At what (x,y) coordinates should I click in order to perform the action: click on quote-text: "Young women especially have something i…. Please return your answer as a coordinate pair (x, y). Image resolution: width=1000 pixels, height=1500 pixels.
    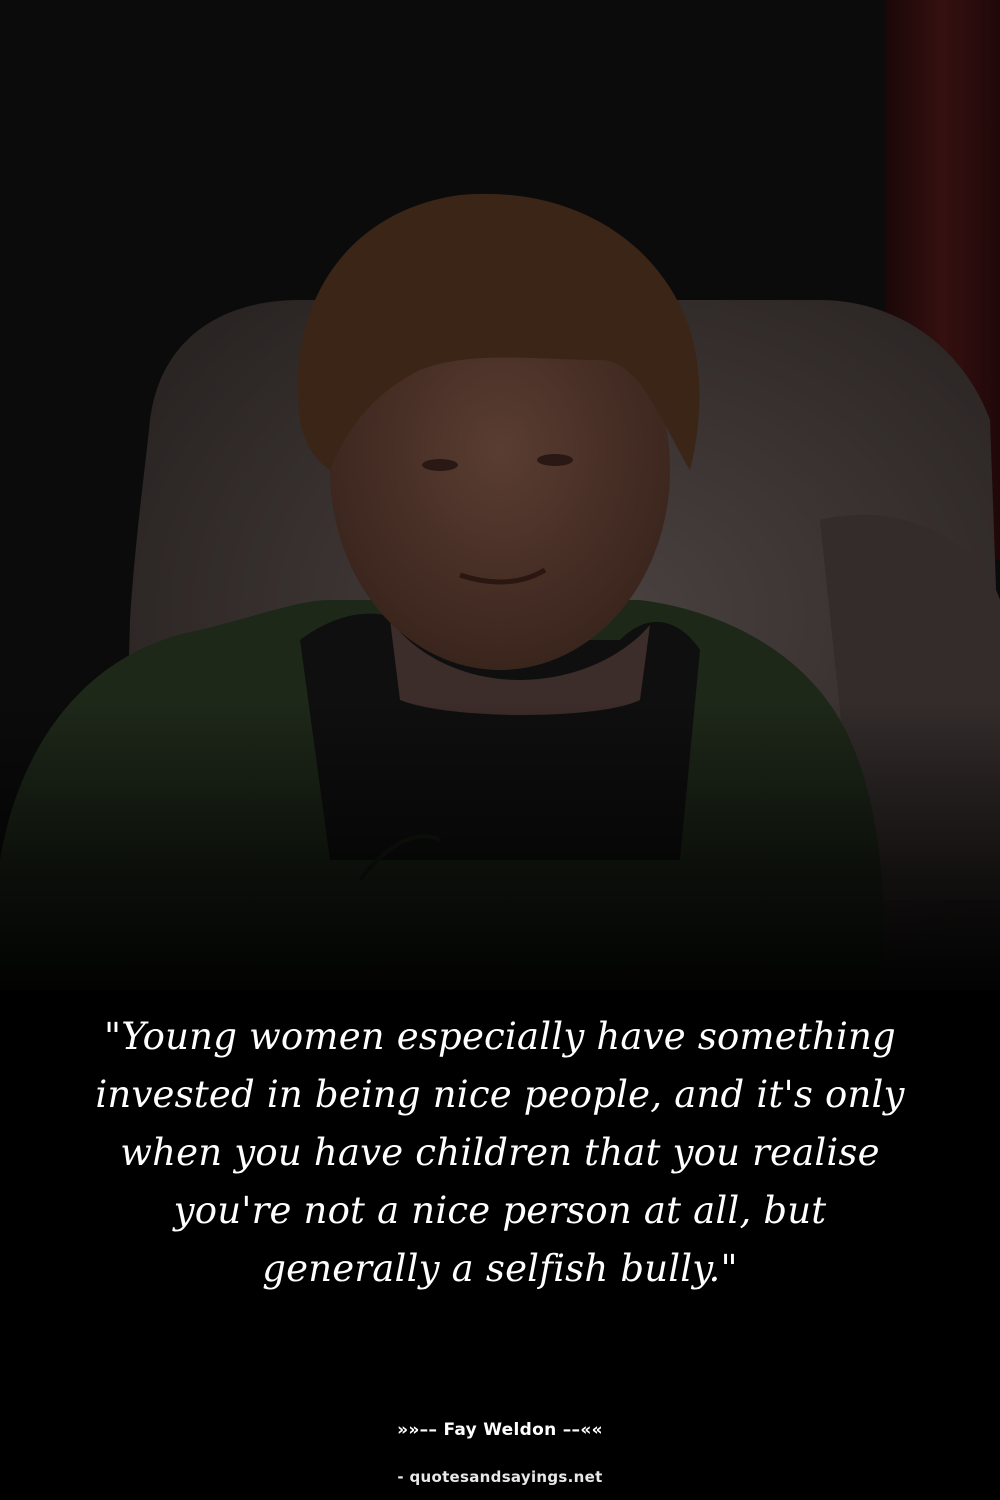
    Looking at the image, I should click on (500, 1152).